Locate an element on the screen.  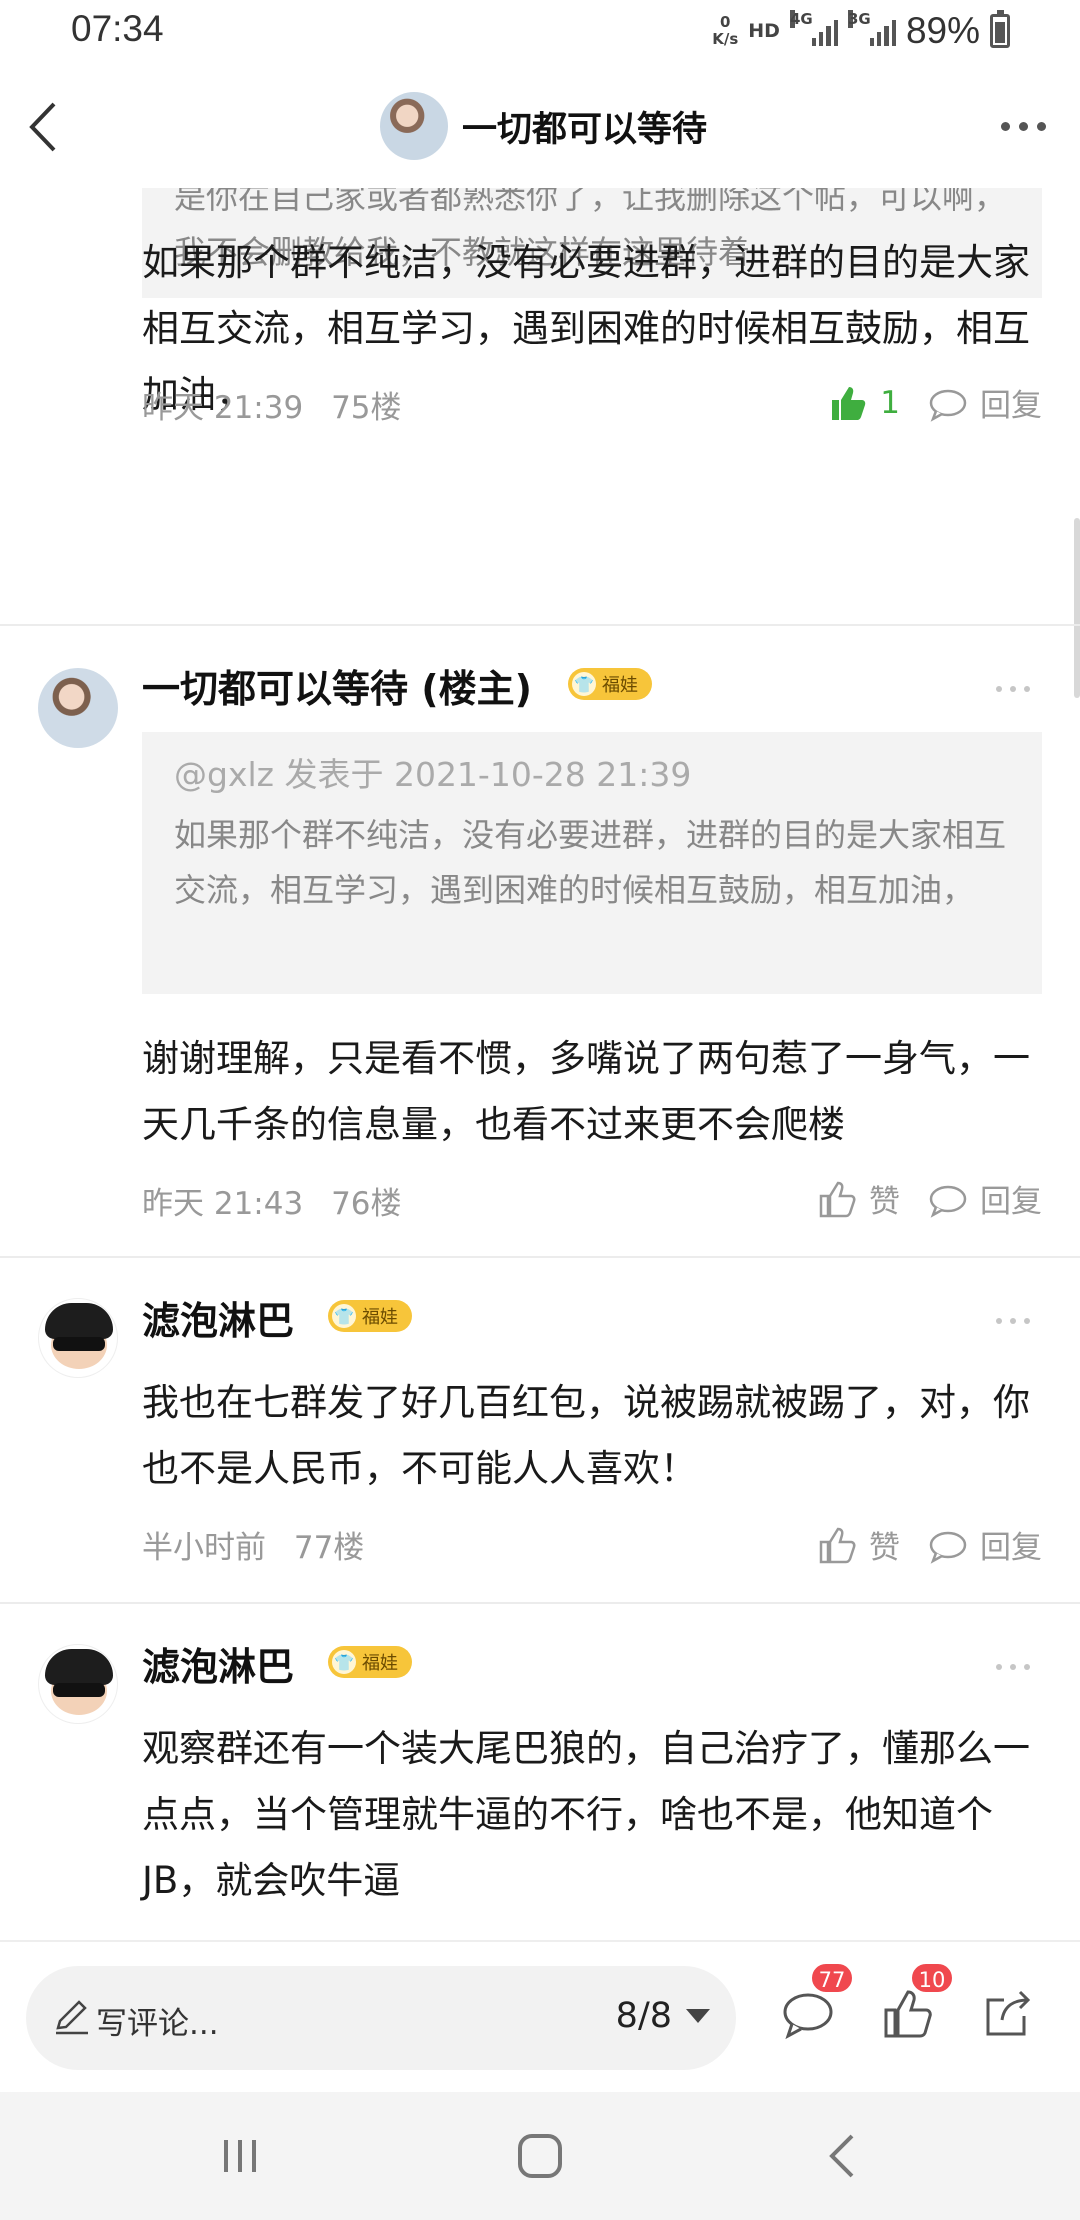
system-back-button is located at coordinates (844, 2156).